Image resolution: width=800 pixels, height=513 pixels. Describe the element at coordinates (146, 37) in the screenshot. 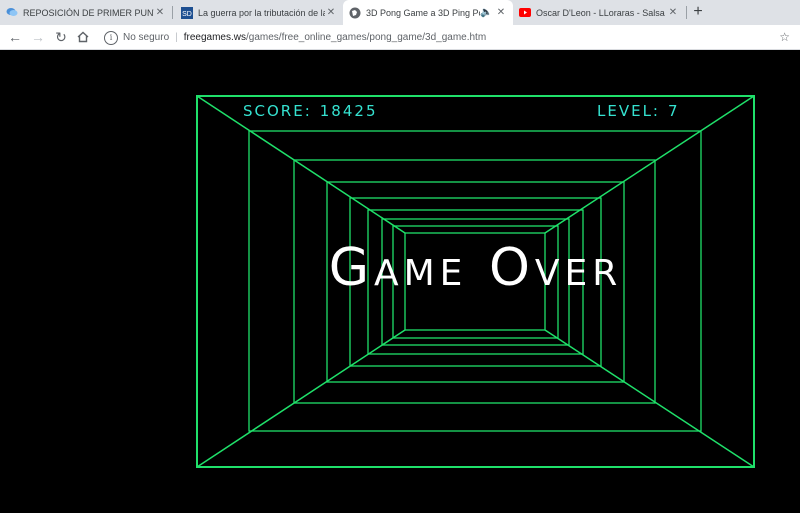

I see `security-label: No seguro` at that location.